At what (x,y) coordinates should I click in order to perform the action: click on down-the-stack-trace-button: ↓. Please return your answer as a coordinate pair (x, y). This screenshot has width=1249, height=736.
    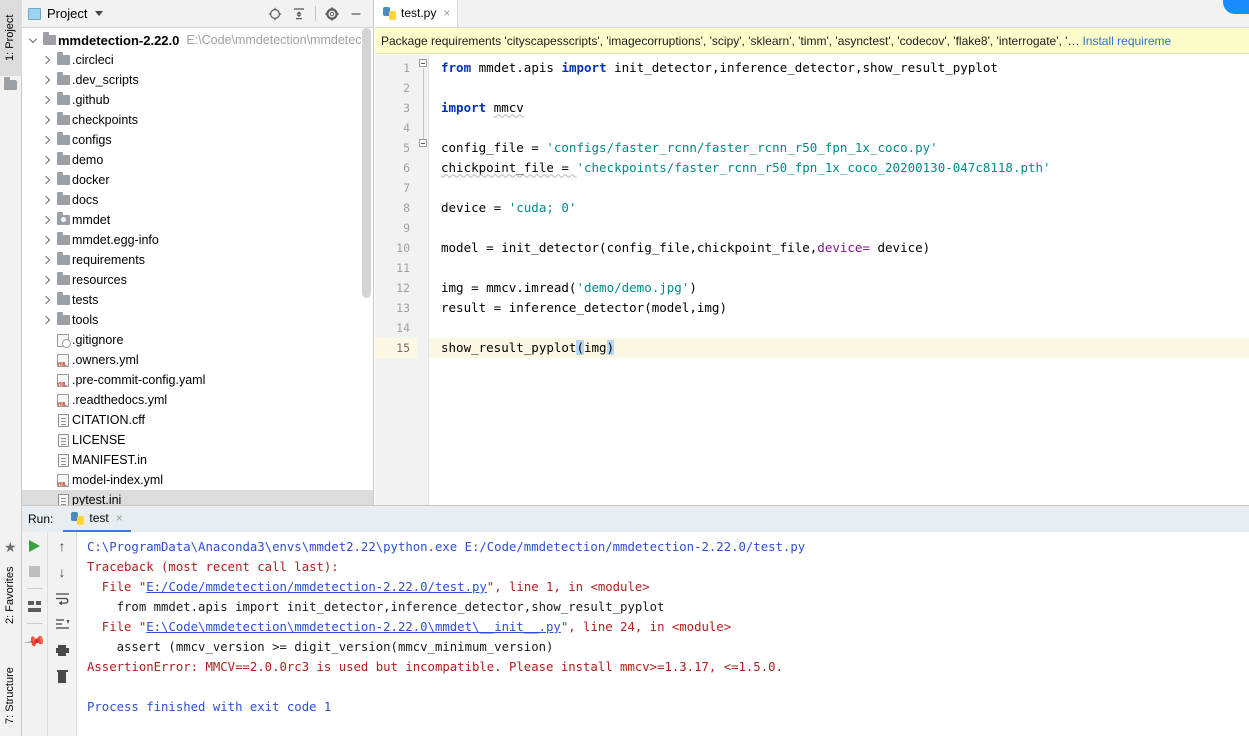
    Looking at the image, I should click on (62, 572).